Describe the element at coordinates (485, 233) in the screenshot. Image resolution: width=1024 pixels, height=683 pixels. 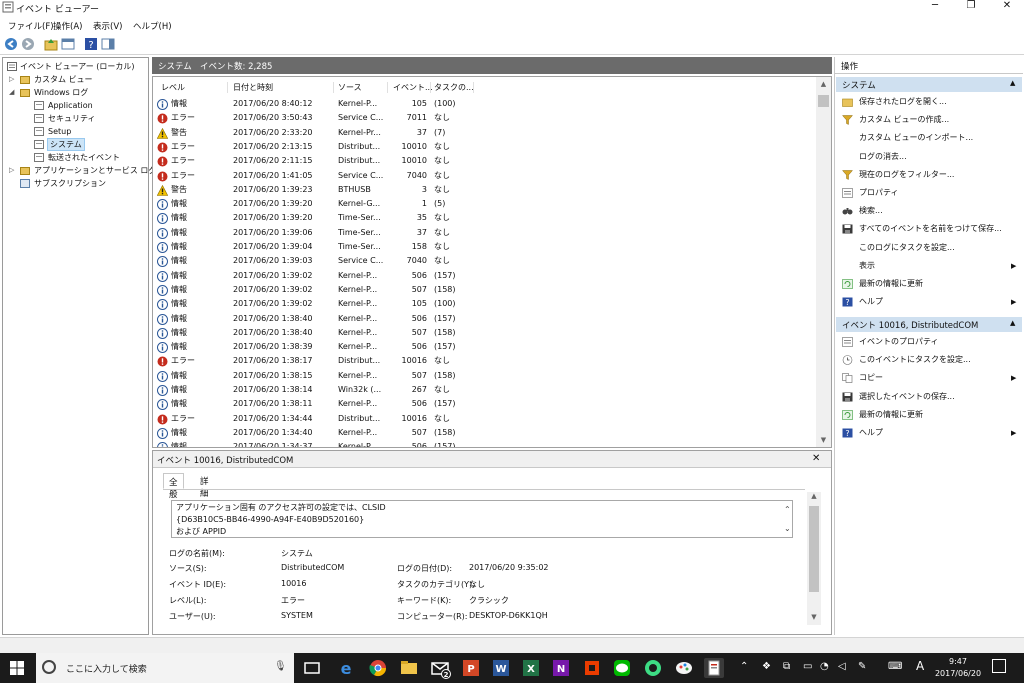
I see `event-row: 情報 2017/06/20 1:39:06 Time-Ser... 37 なし` at that location.